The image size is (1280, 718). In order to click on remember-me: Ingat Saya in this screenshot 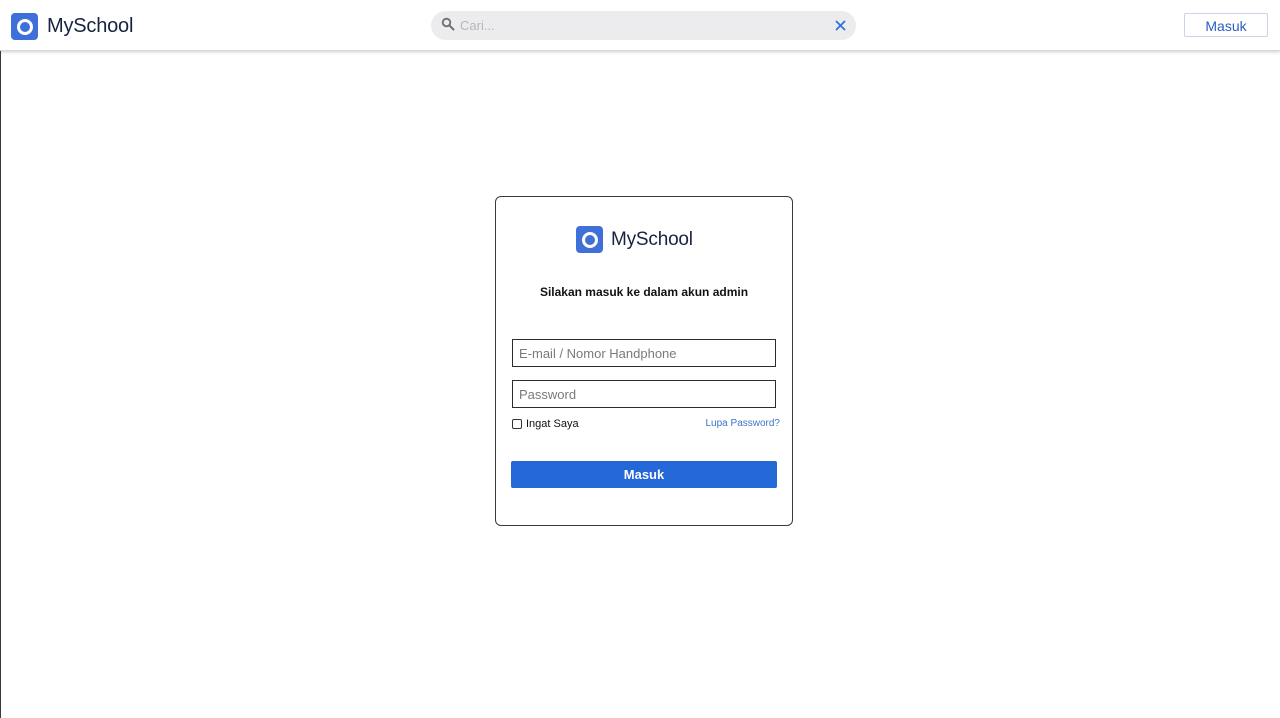, I will do `click(545, 424)`.